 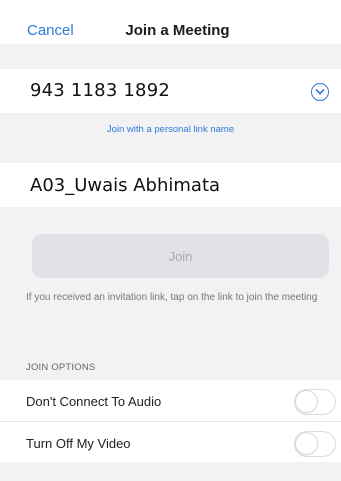 What do you see at coordinates (61, 367) in the screenshot?
I see `join-options-heading: JOIN OPTIONS` at bounding box center [61, 367].